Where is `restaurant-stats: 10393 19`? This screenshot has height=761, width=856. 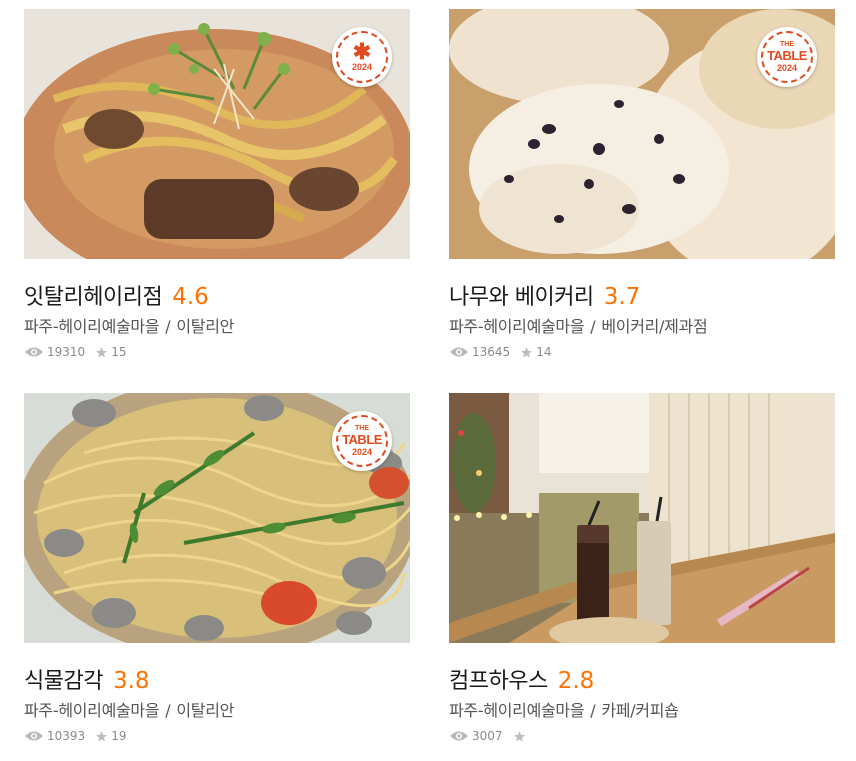
restaurant-stats: 10393 19 is located at coordinates (217, 736).